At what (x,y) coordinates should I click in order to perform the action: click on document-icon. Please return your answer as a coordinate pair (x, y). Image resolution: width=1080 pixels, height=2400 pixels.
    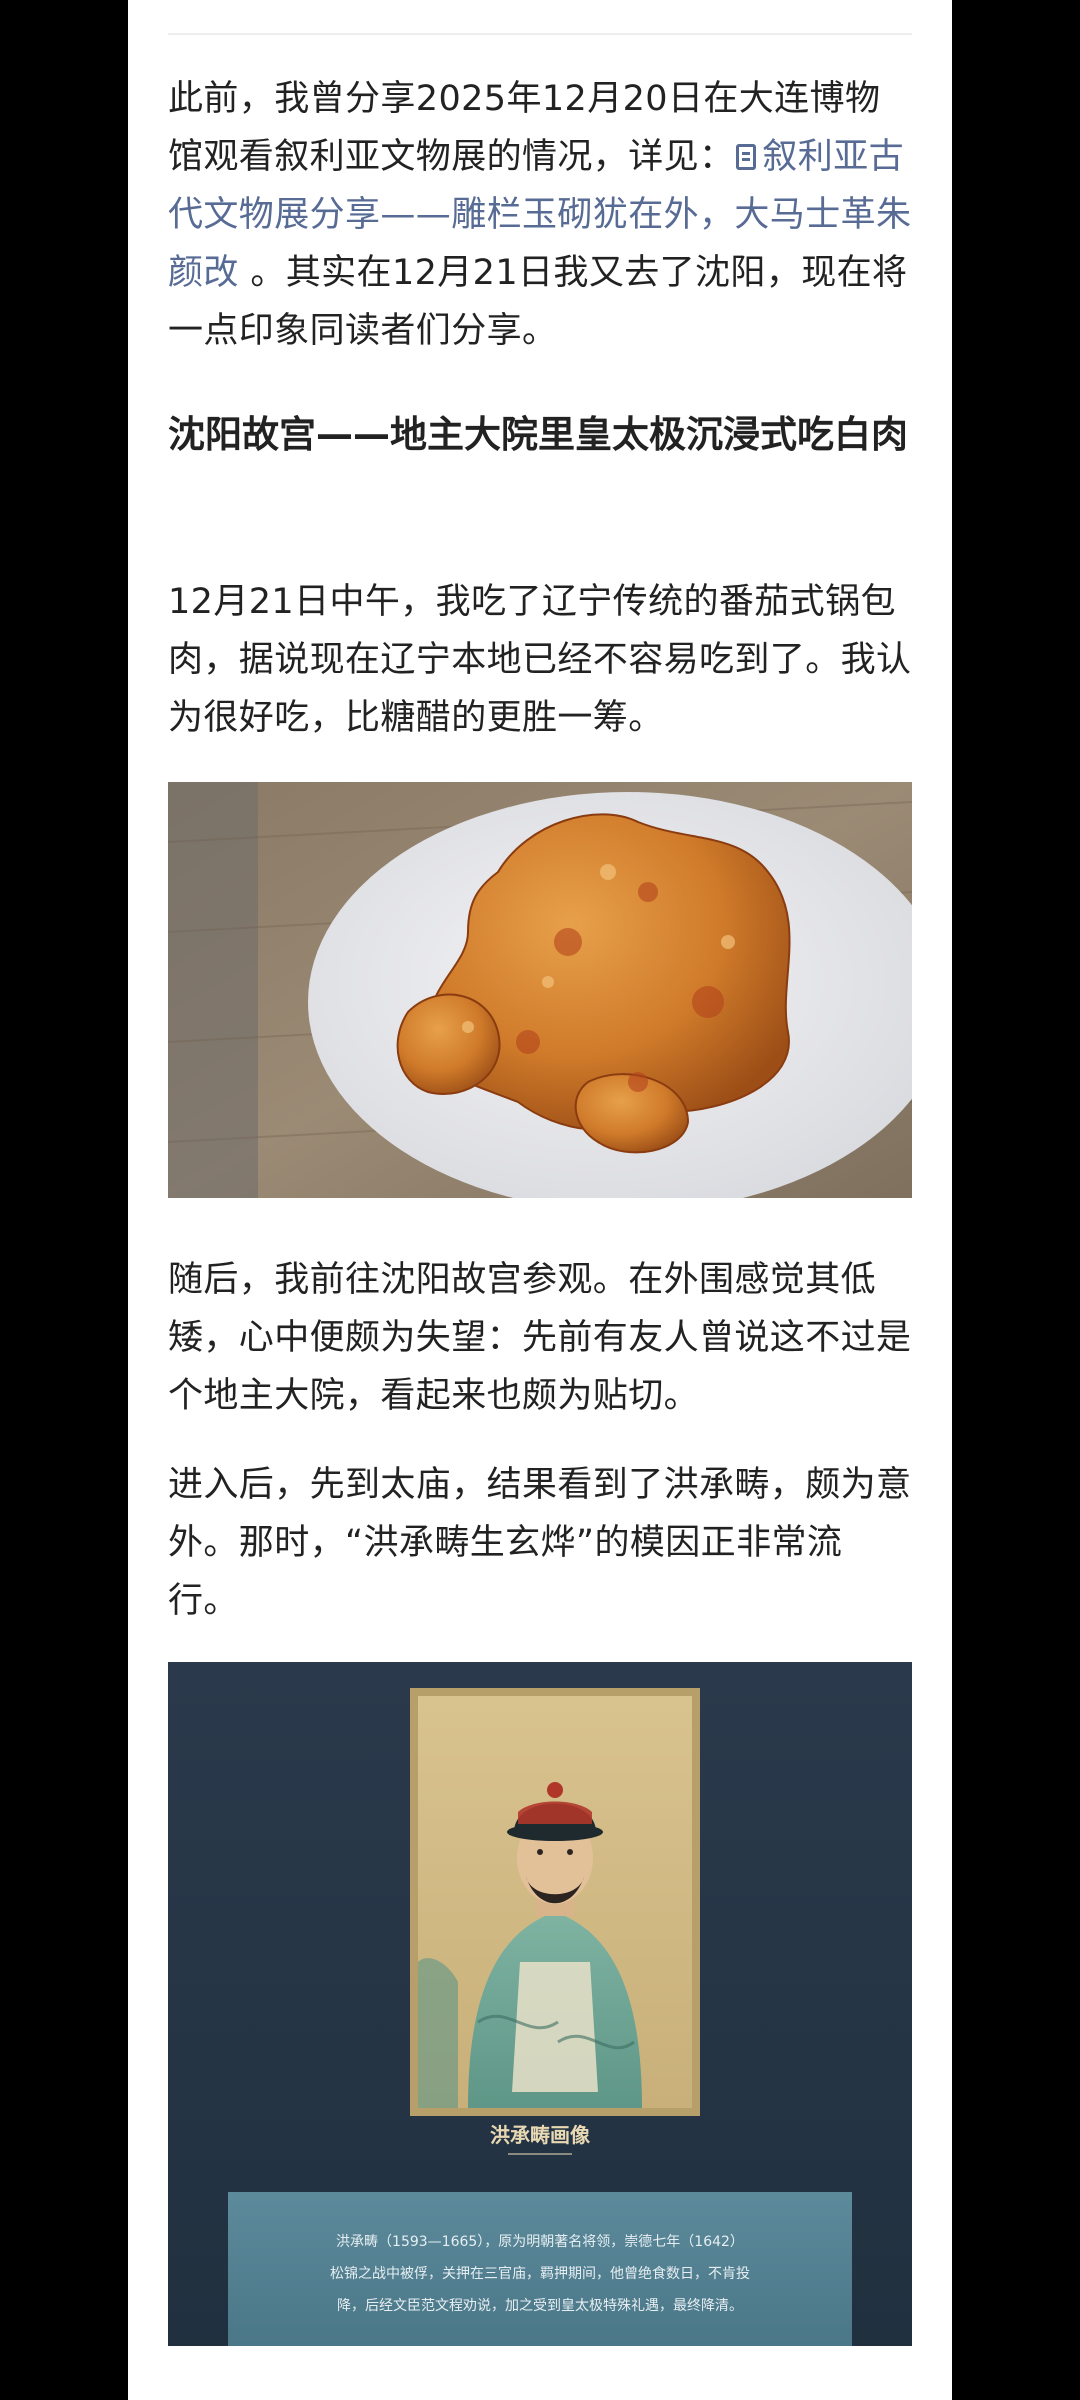
    Looking at the image, I should click on (746, 157).